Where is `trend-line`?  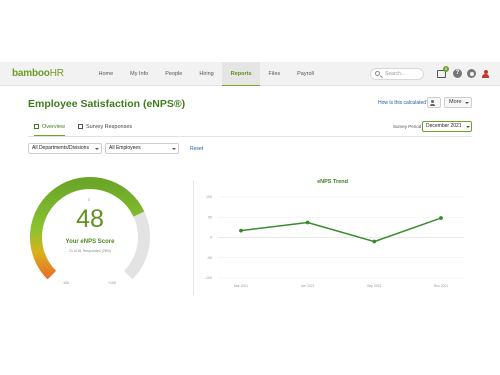
trend-line is located at coordinates (341, 230).